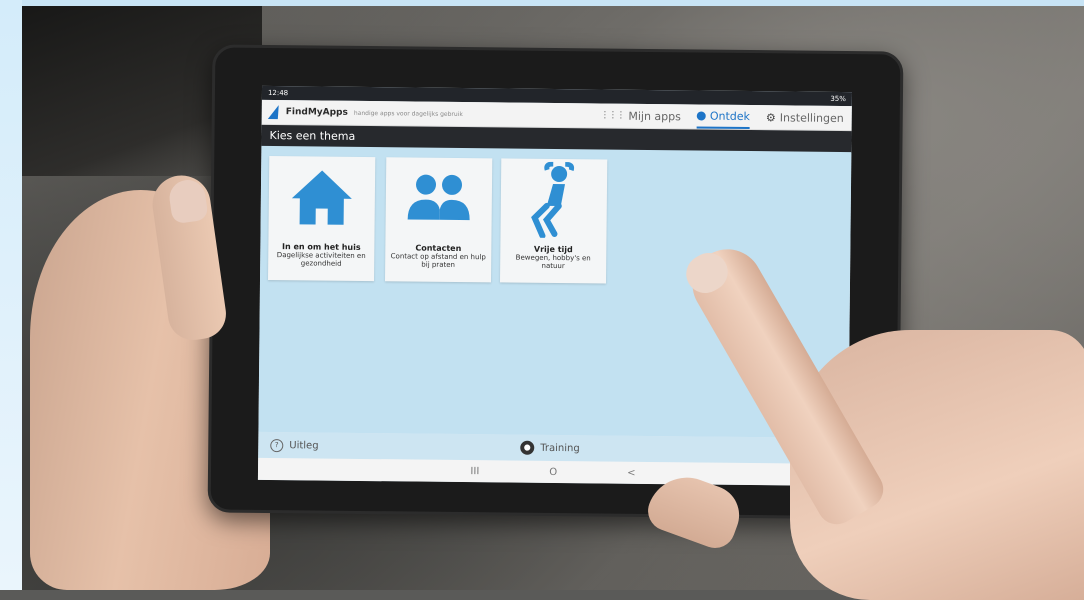  I want to click on theme-card-vrije-tijd: Vrije tijd Bewegen, hobby's en natuur, so click(553, 221).